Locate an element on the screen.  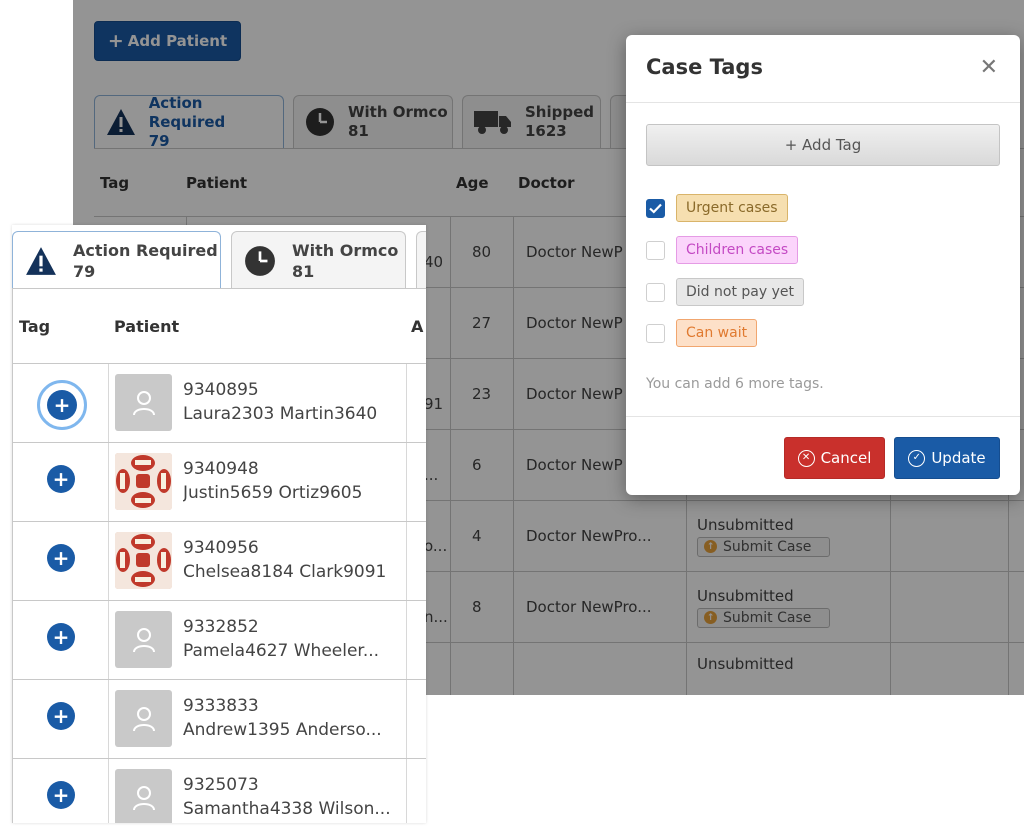
tab-label: With Ormco is located at coordinates (345, 250).